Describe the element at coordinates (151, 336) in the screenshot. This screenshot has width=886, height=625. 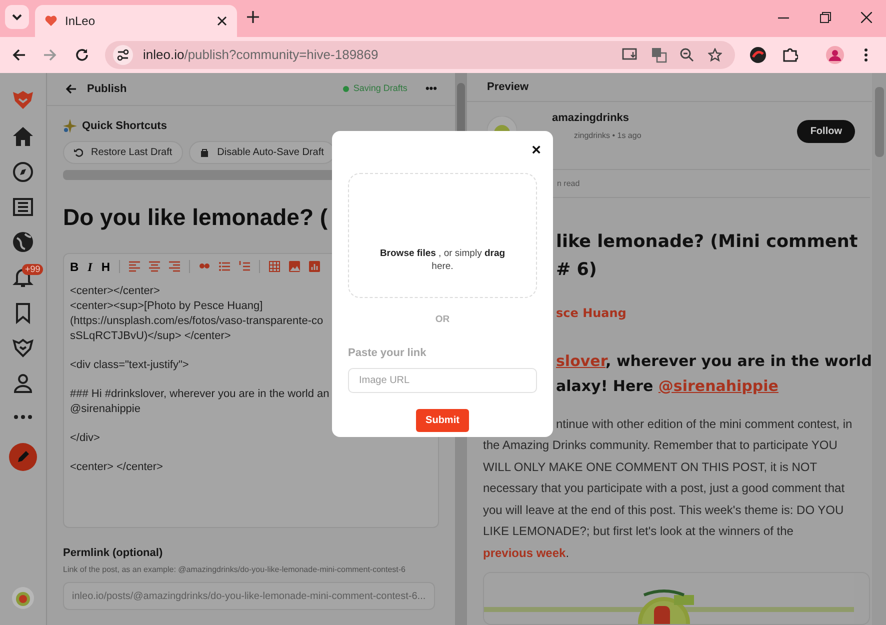
I see `code-line: sSLqRCTJBvU)</sup> </center>` at that location.